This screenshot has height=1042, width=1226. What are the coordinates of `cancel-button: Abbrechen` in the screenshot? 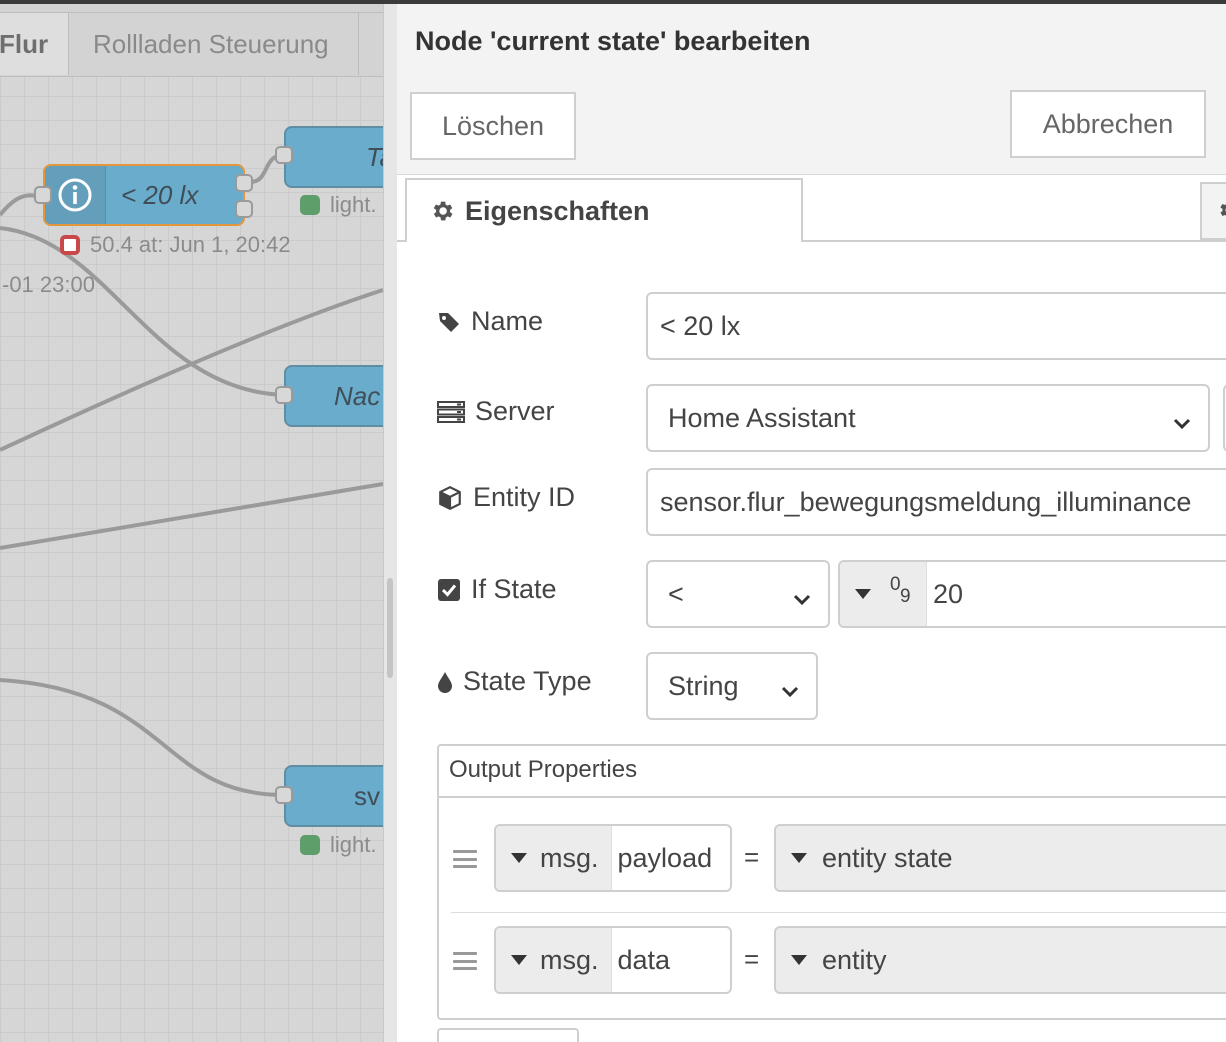 It's located at (1108, 124).